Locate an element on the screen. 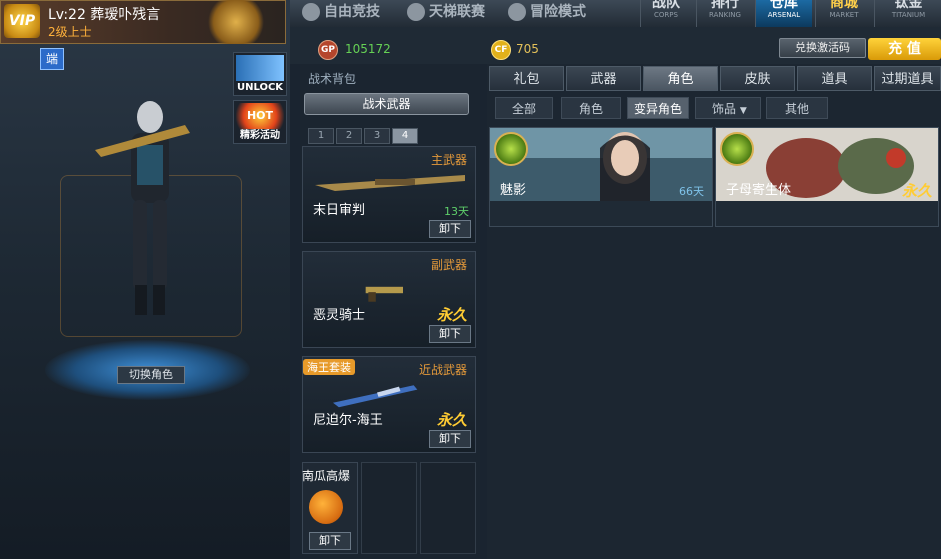 The height and width of the screenshot is (559, 941). cf-coin-icon: CF is located at coordinates (501, 50).